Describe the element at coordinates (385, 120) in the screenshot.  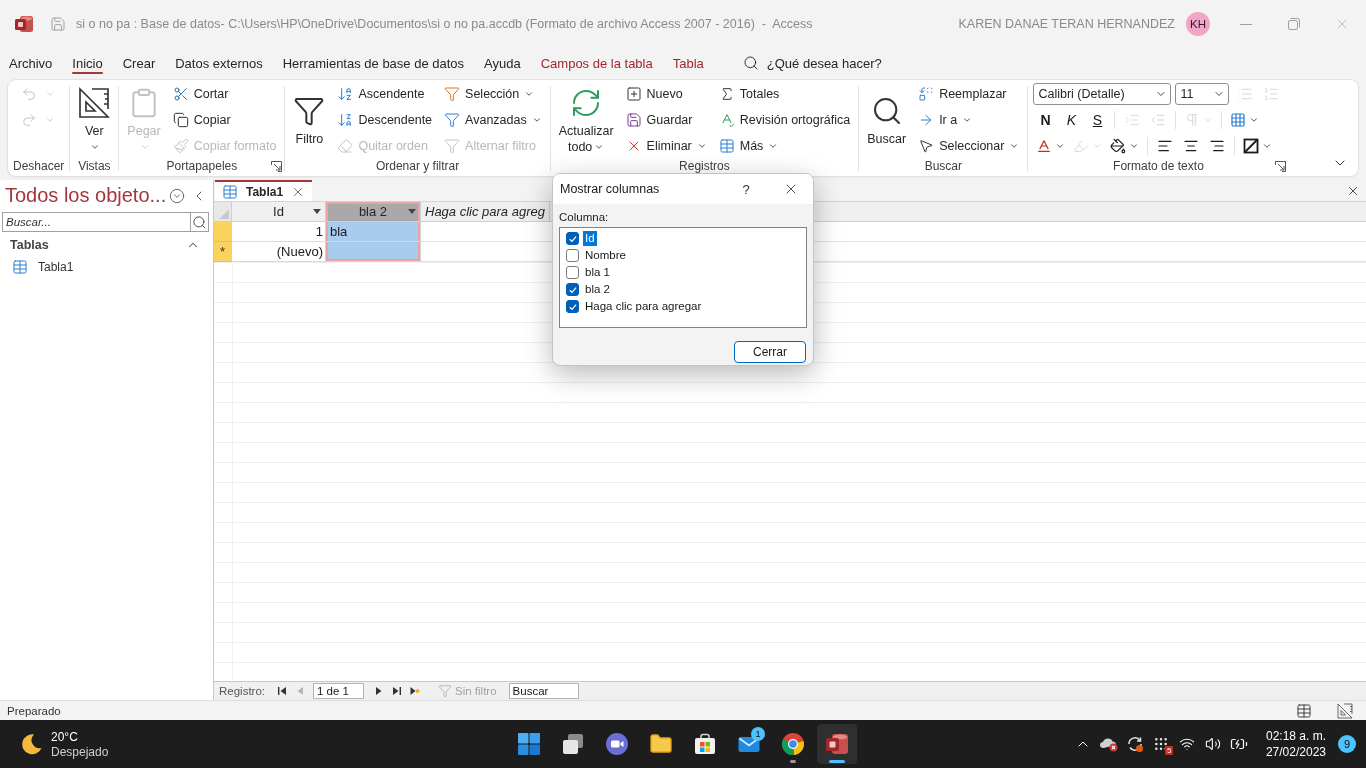
I see `ribbon-button: Descendente` at that location.